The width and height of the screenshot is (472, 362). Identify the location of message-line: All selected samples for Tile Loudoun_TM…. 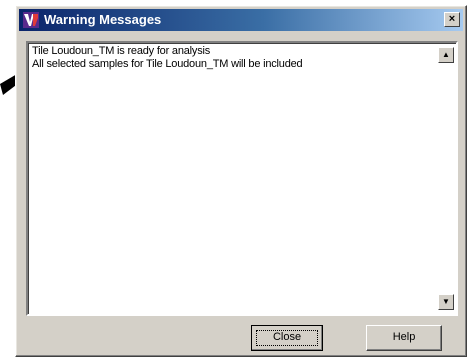
(167, 64).